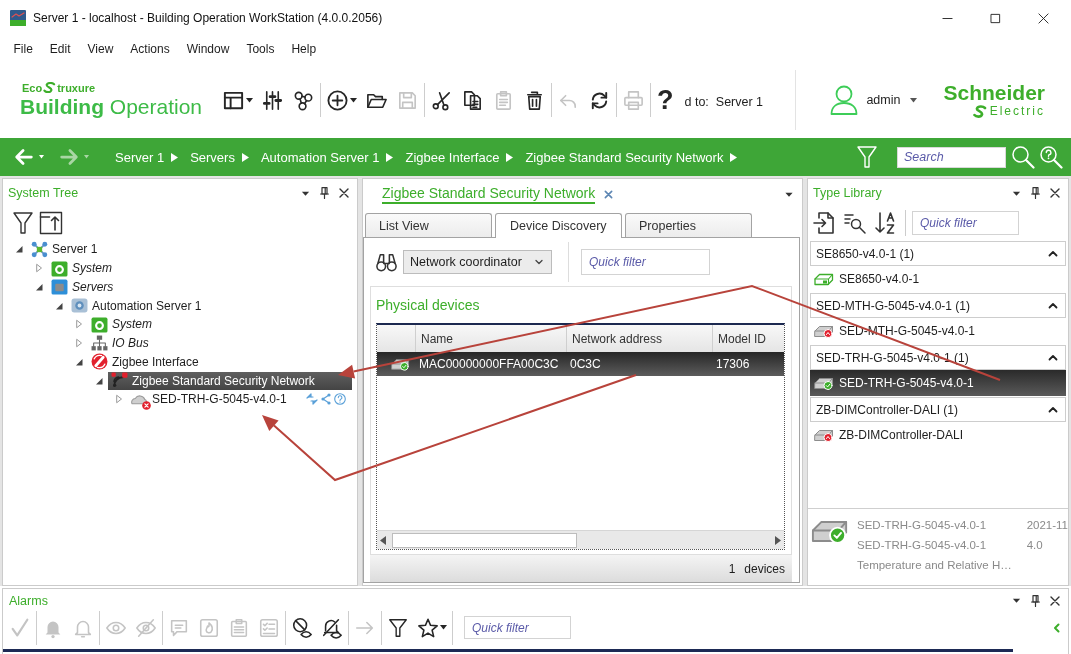 The height and width of the screenshot is (654, 1071). I want to click on menu-item: Help, so click(303, 49).